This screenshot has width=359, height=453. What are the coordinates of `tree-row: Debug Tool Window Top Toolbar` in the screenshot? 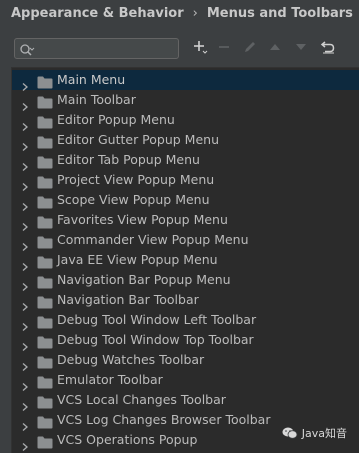 It's located at (185, 340).